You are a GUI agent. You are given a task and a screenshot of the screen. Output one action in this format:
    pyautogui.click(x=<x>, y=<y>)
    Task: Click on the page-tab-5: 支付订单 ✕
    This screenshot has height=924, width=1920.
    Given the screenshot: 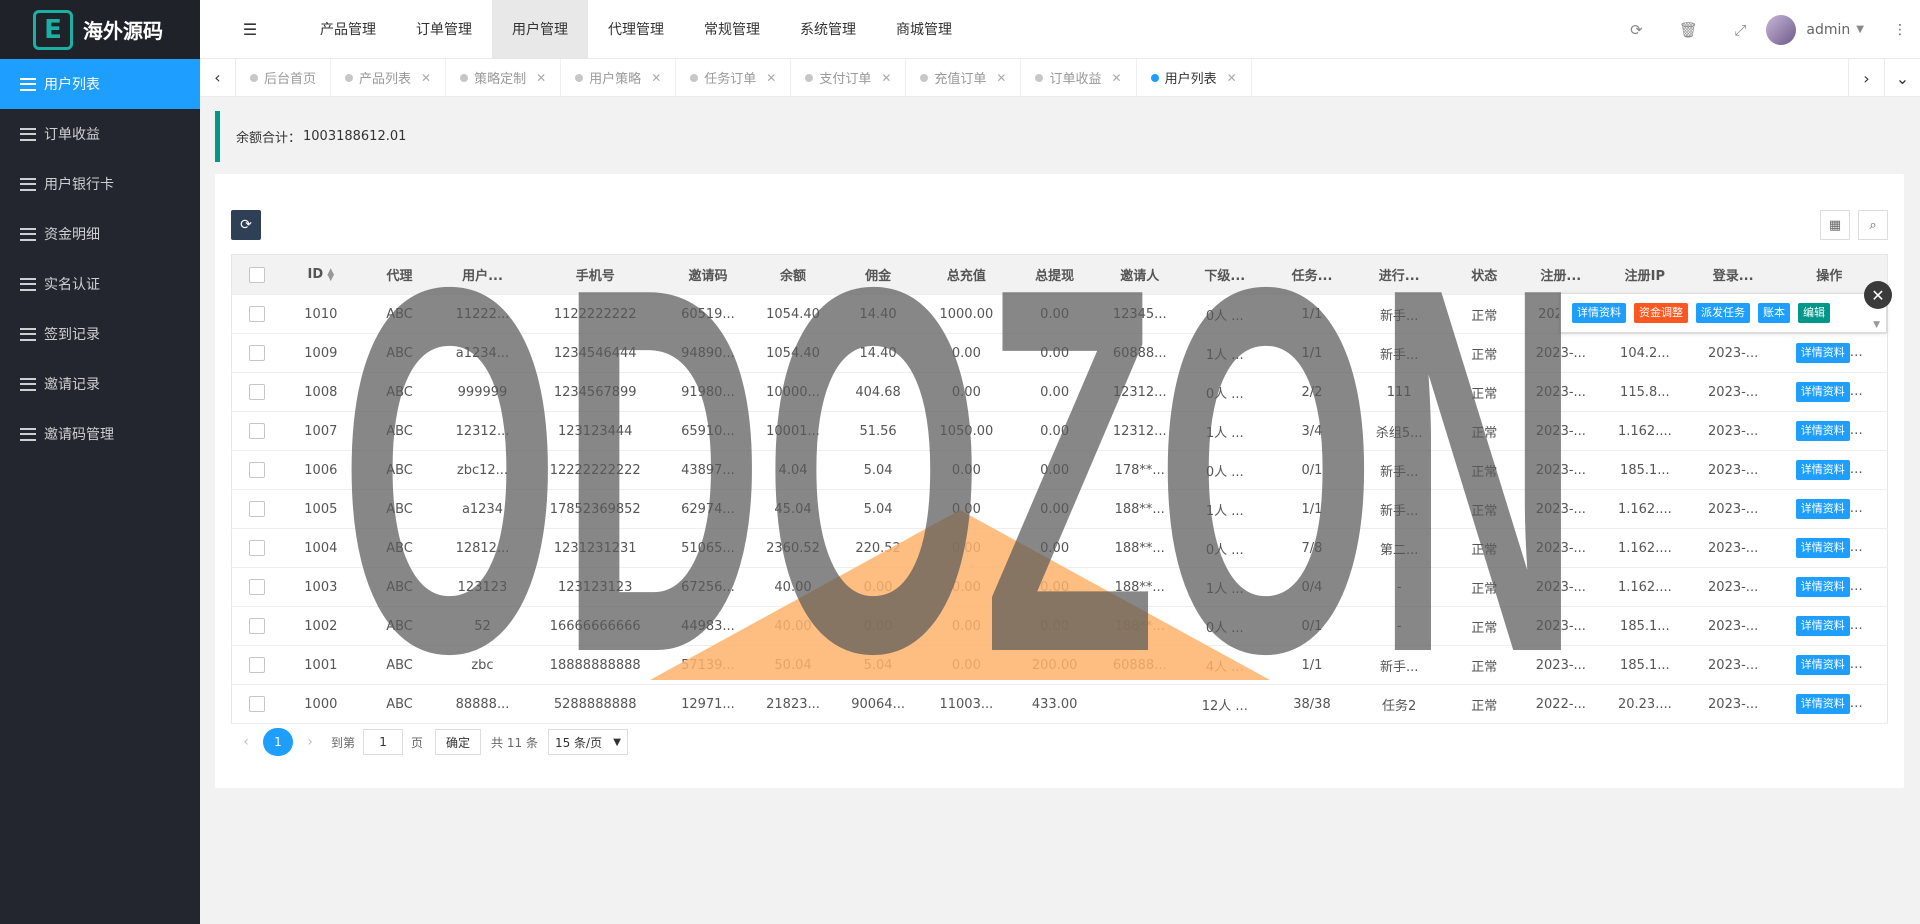 What is the action you would take?
    pyautogui.click(x=849, y=77)
    